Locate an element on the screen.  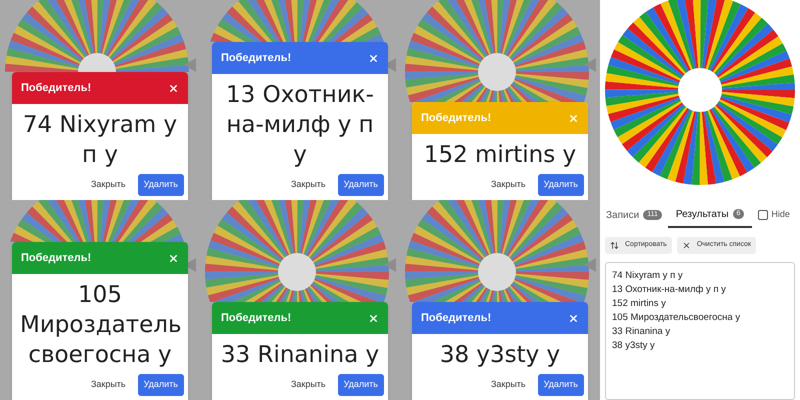
winner-text: 152 mirtins у is located at coordinates (500, 155).